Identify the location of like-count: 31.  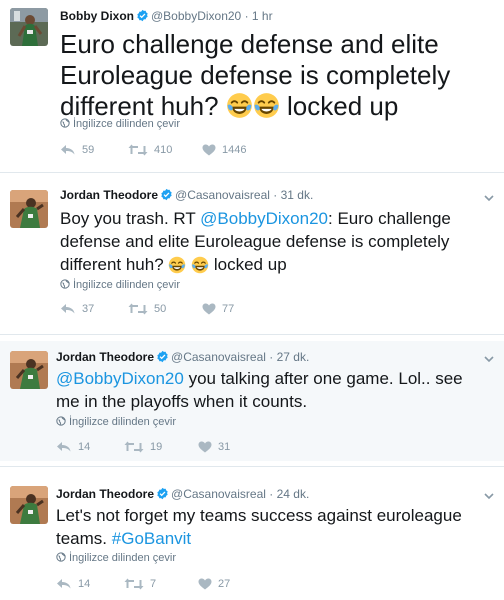
(224, 447).